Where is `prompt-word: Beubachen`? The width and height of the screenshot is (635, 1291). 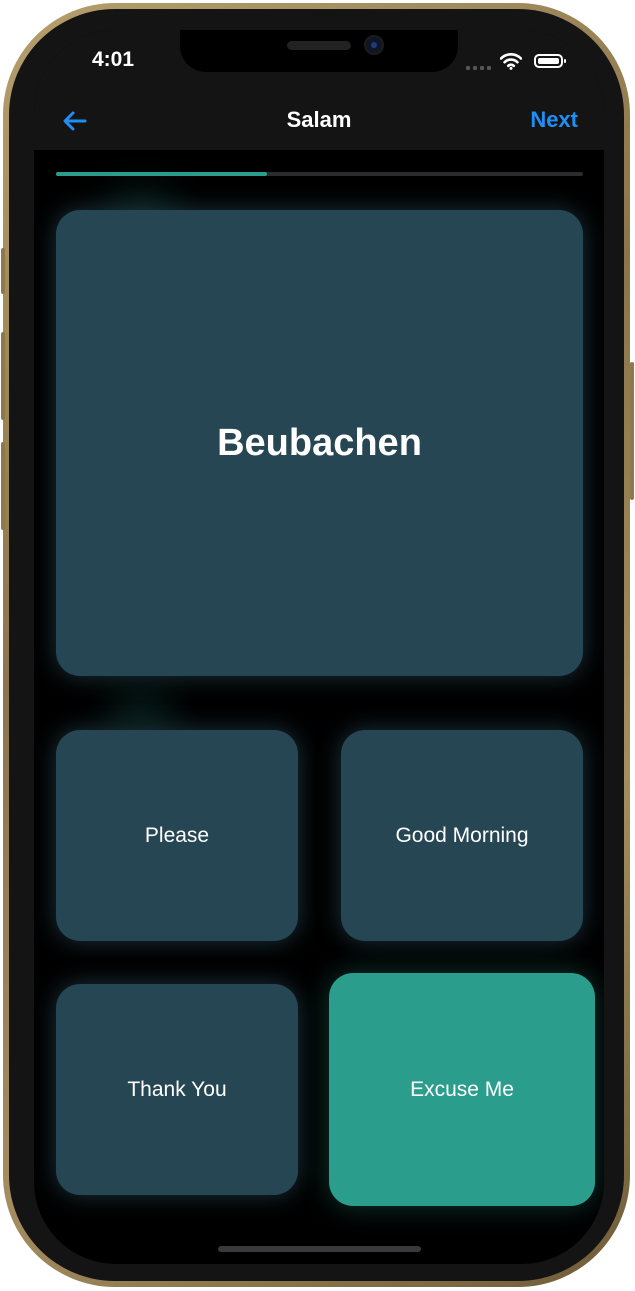
prompt-word: Beubachen is located at coordinates (319, 442).